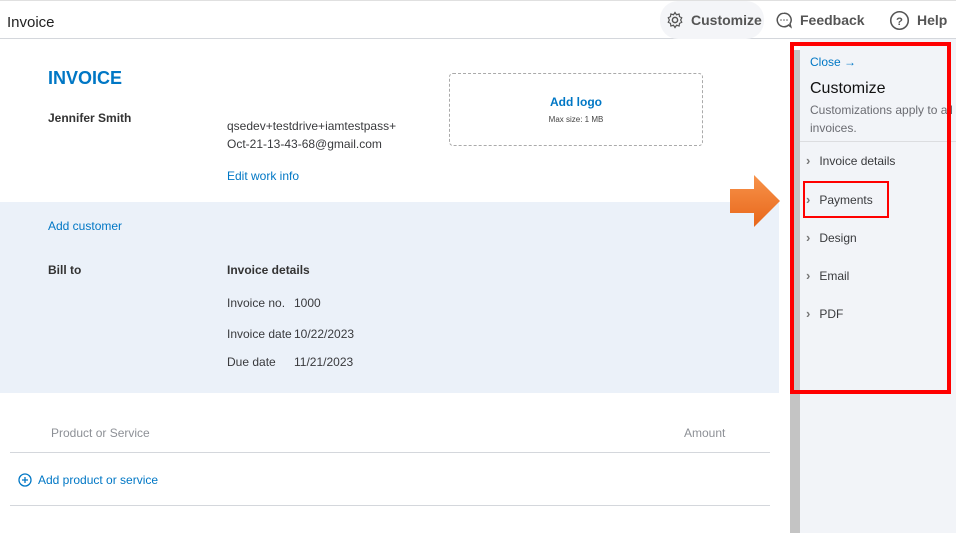  Describe the element at coordinates (263, 176) in the screenshot. I see `edit-work-info-link: Edit work info` at that location.